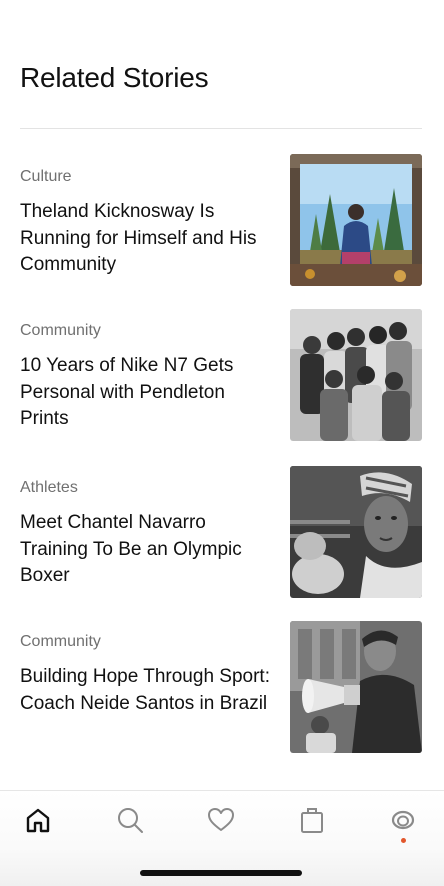 Image resolution: width=444 pixels, height=886 pixels. Describe the element at coordinates (114, 77) in the screenshot. I see `page-title: Related Stories` at that location.